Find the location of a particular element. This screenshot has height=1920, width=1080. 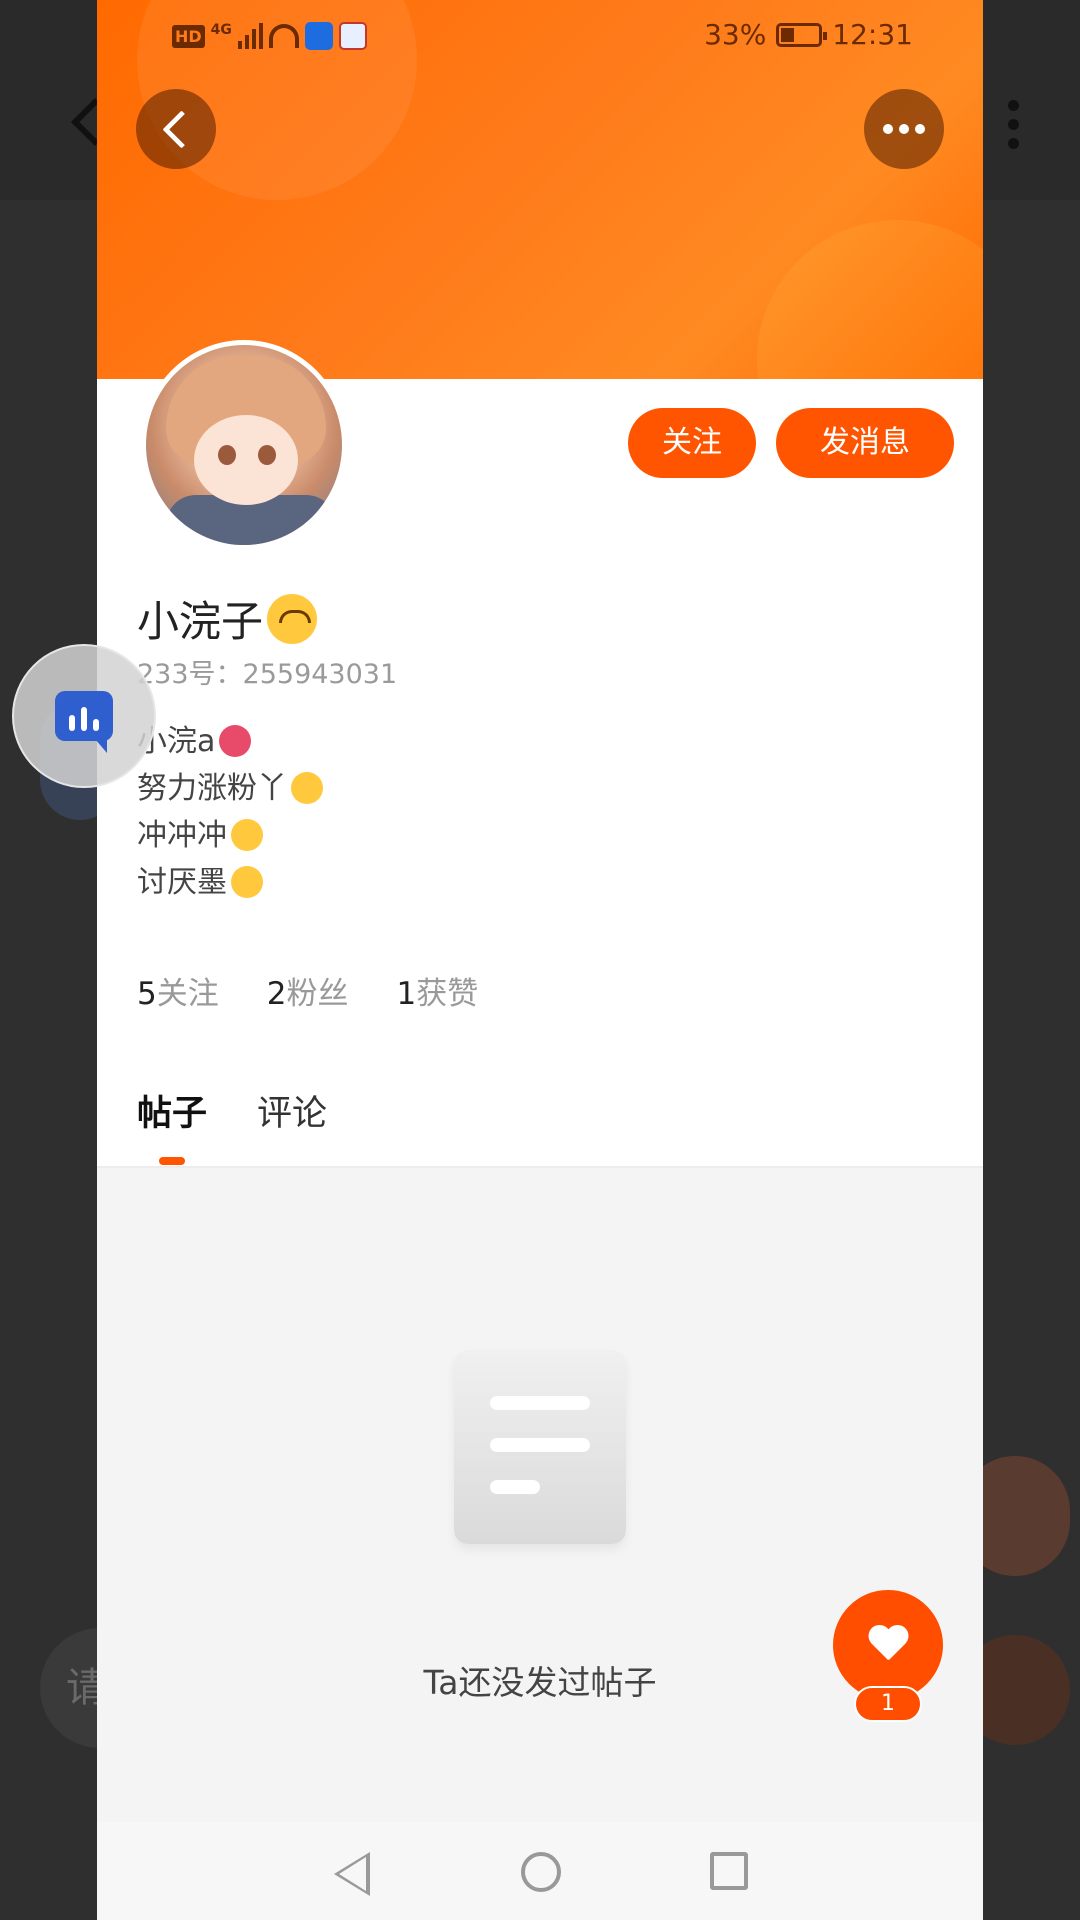

bio-line: 冲冲冲 is located at coordinates (230, 835).